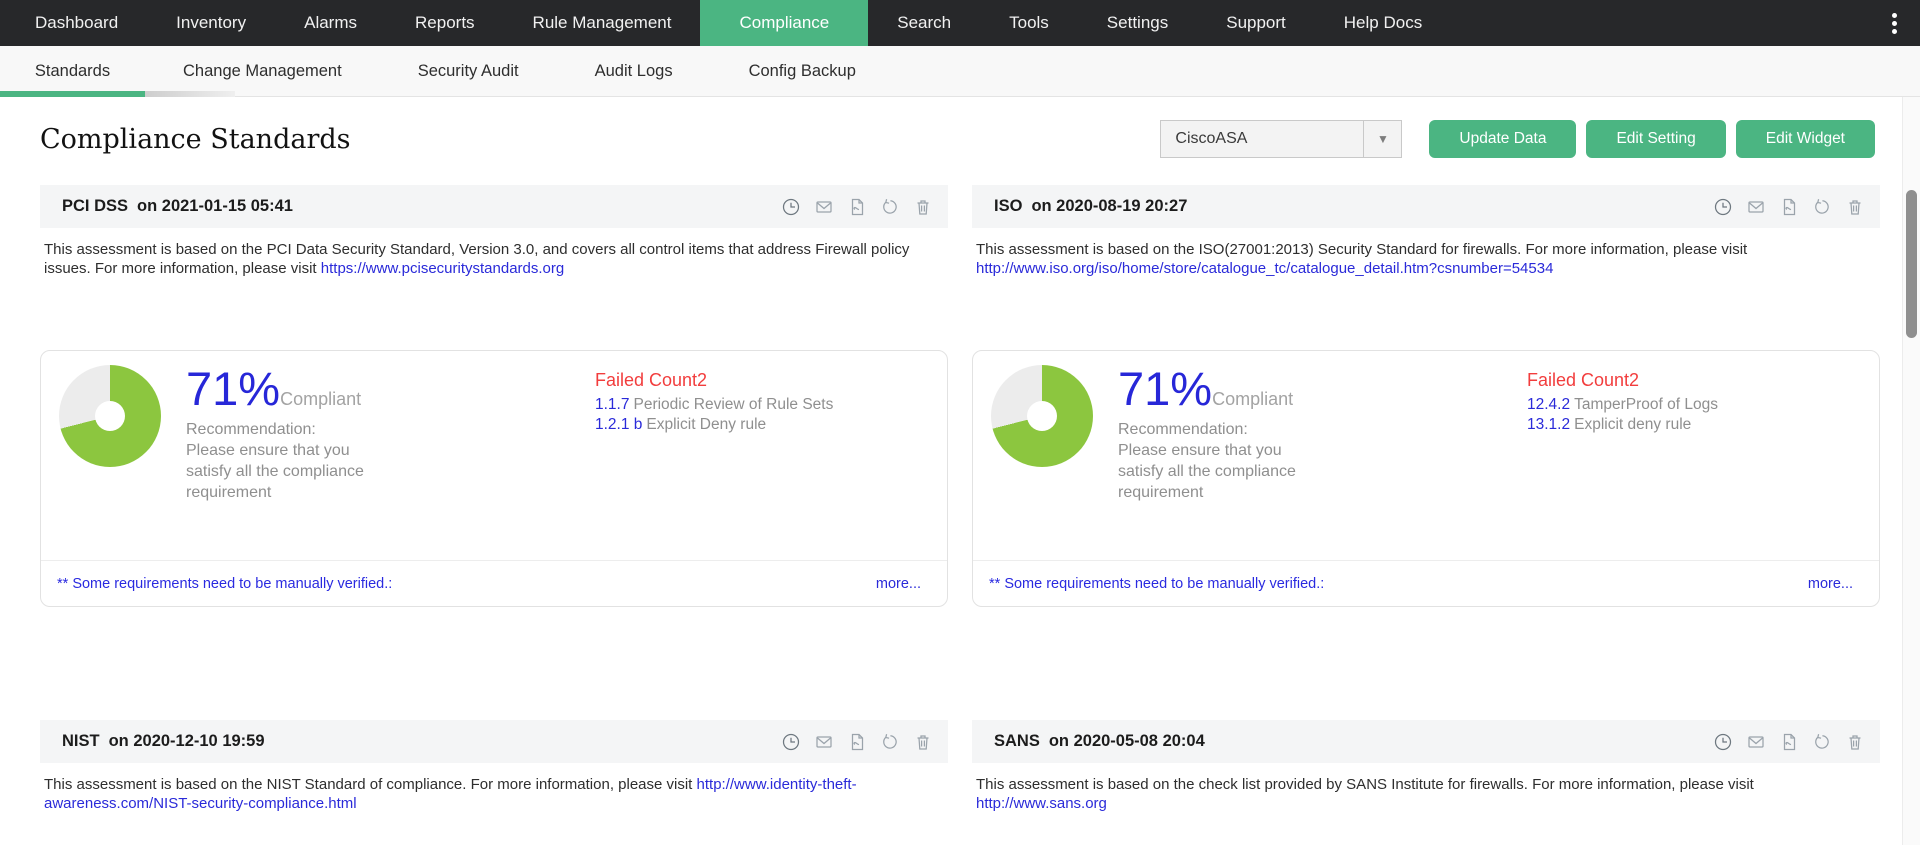 This screenshot has width=1920, height=845. Describe the element at coordinates (802, 71) in the screenshot. I see `tab-config-backup: Config Backup` at that location.